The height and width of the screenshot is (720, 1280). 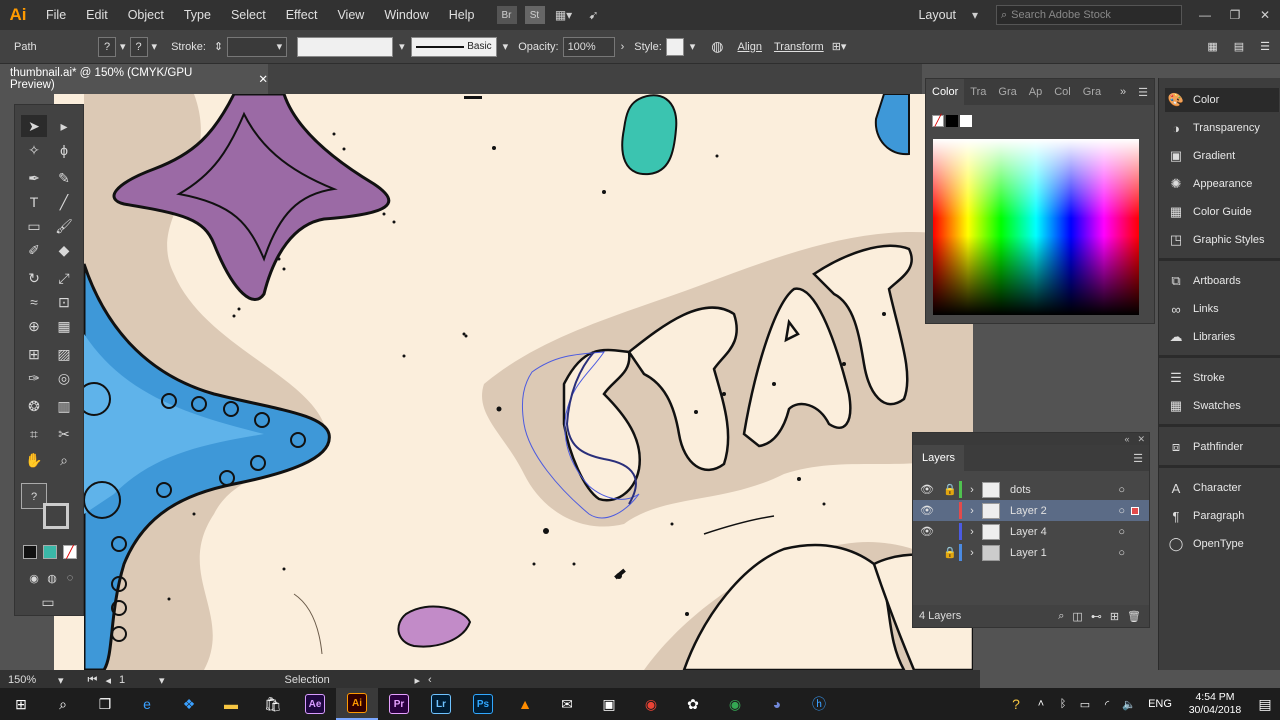 What do you see at coordinates (651, 704) in the screenshot?
I see `chrome-icon: ◉` at bounding box center [651, 704].